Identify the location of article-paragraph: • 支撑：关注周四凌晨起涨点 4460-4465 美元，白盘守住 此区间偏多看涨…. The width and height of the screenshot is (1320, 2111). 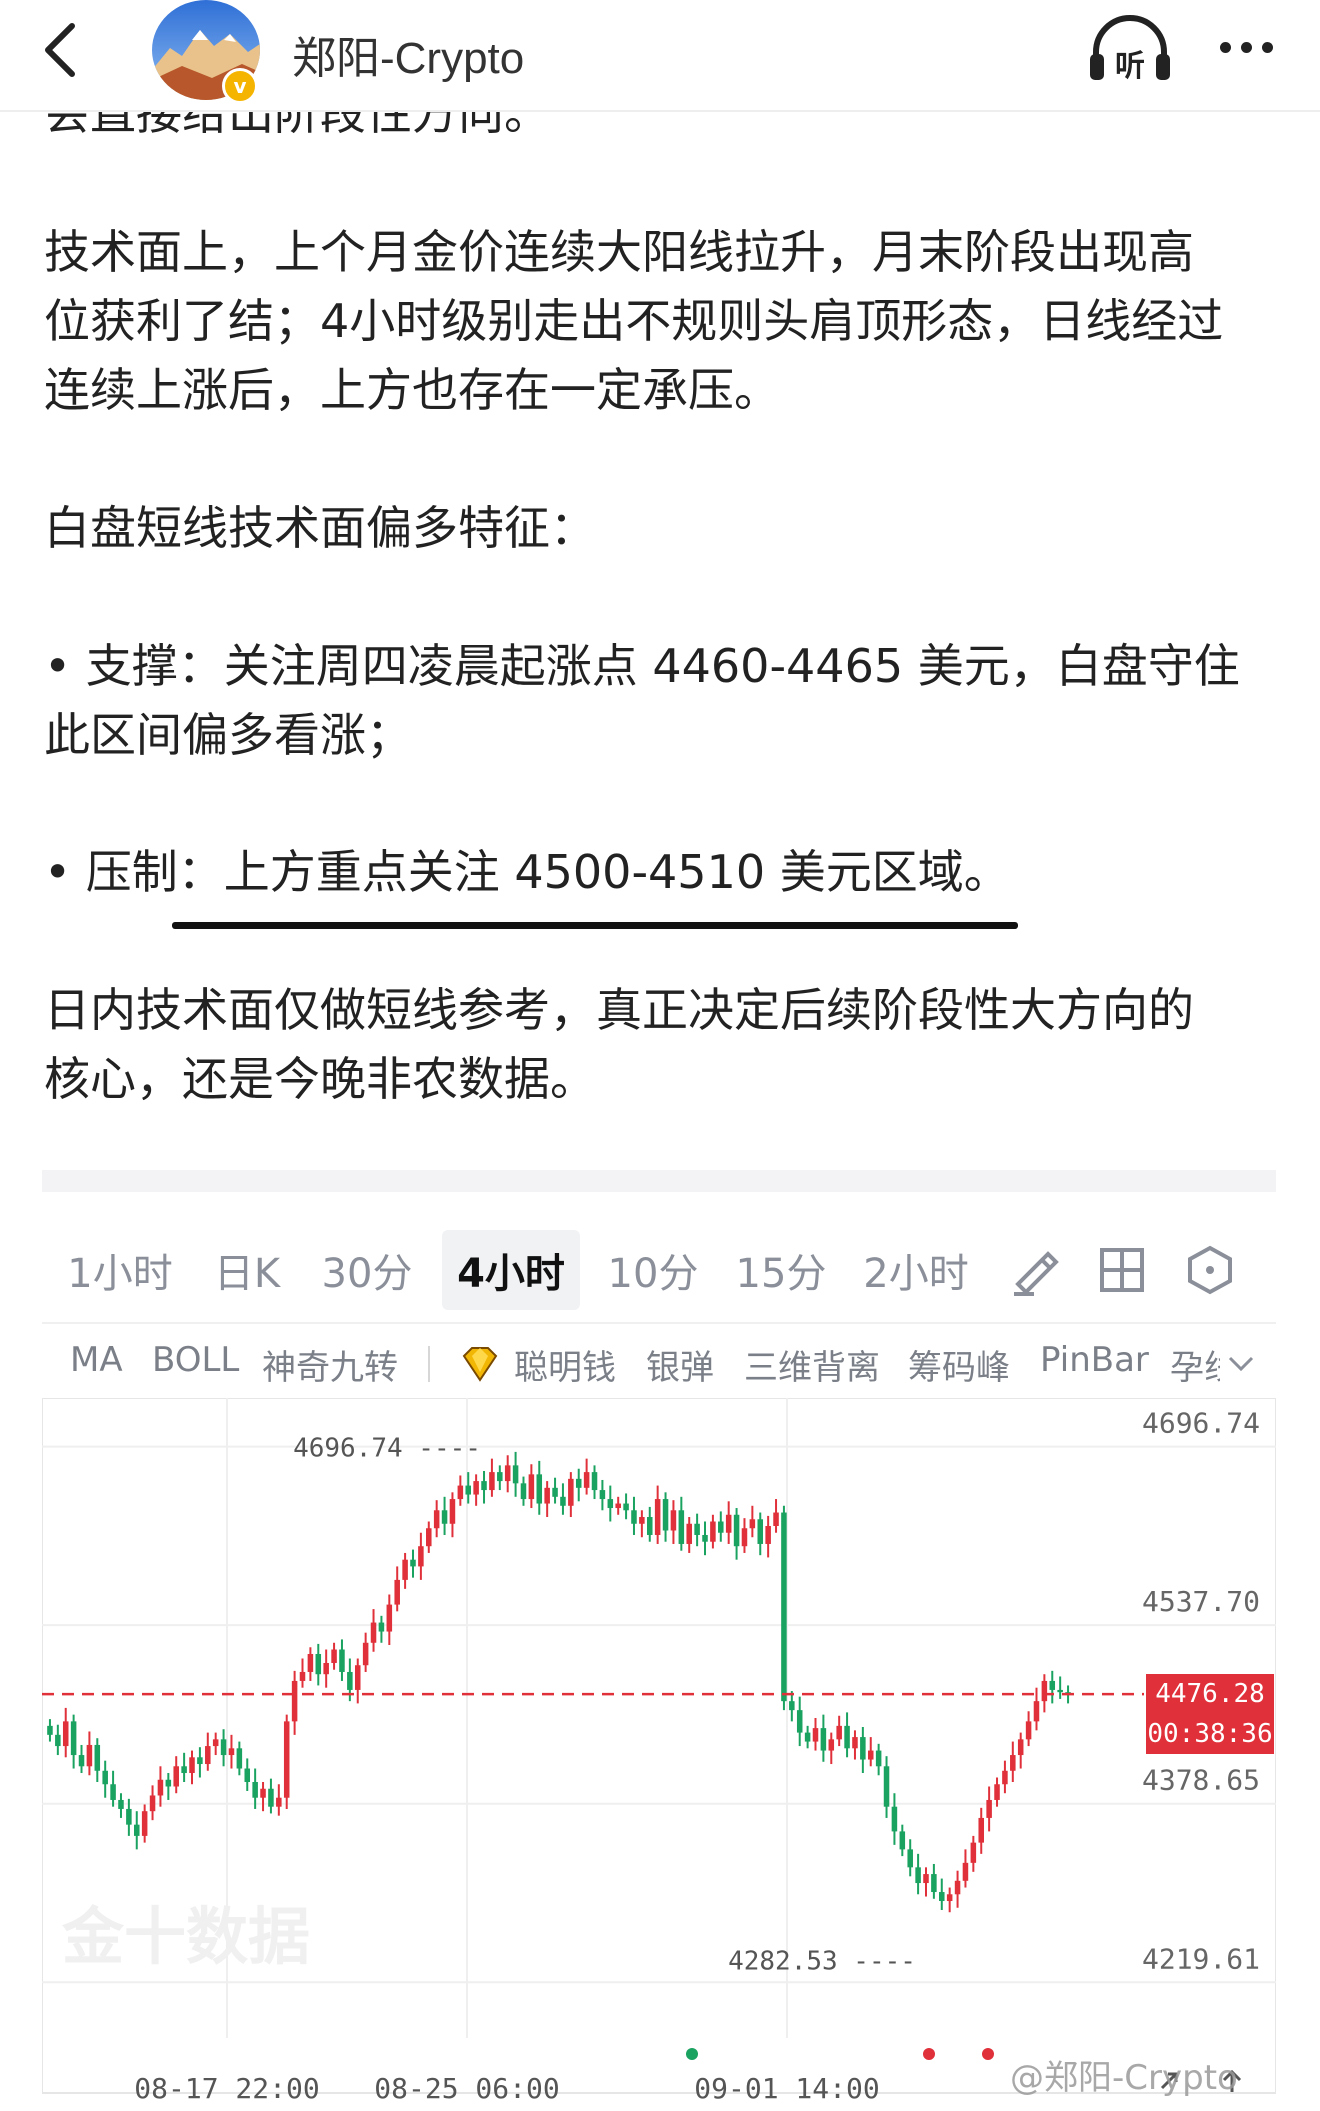
(667, 701).